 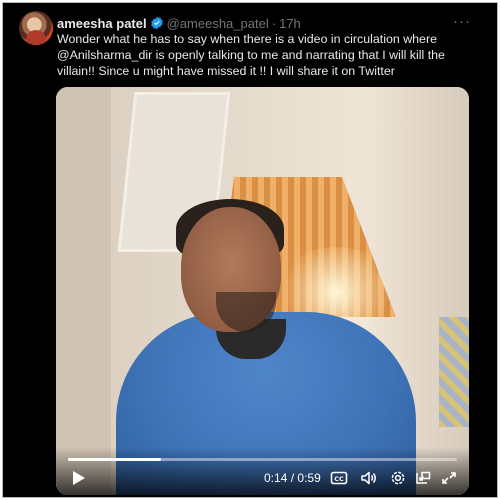 What do you see at coordinates (157, 23) in the screenshot?
I see `verified-badge-icon` at bounding box center [157, 23].